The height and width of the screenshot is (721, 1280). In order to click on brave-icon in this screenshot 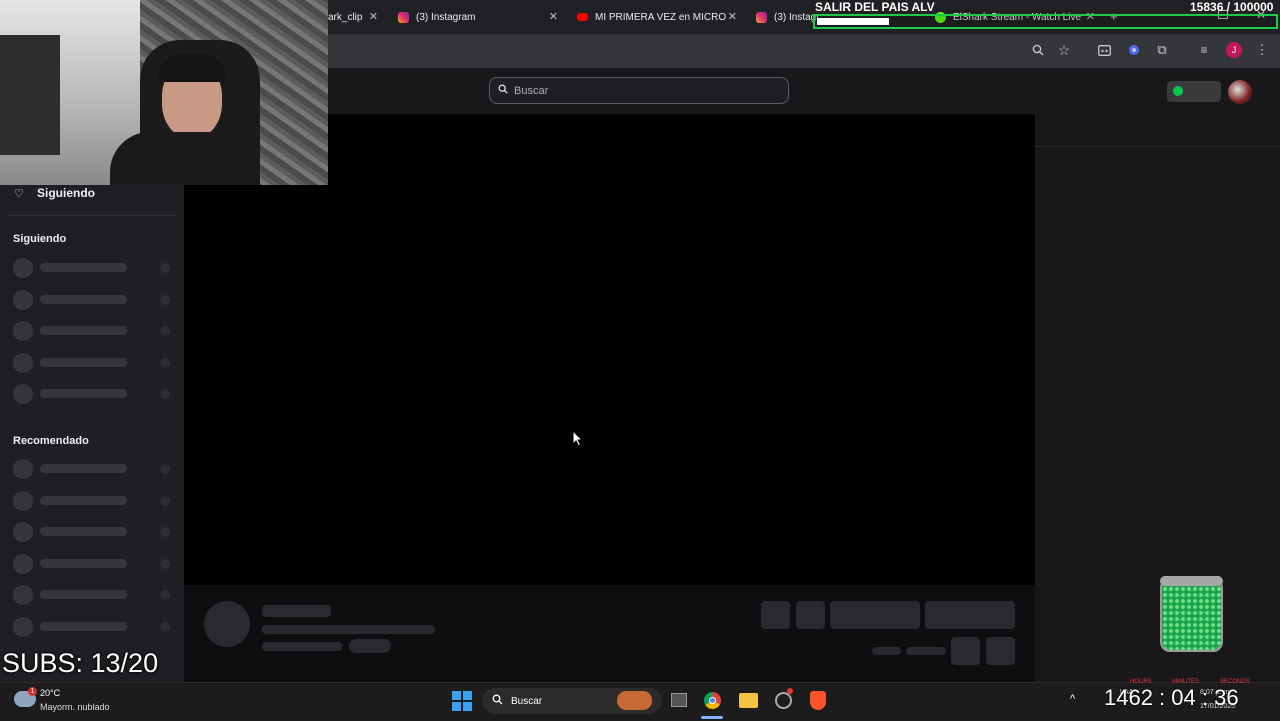, I will do `click(818, 700)`.